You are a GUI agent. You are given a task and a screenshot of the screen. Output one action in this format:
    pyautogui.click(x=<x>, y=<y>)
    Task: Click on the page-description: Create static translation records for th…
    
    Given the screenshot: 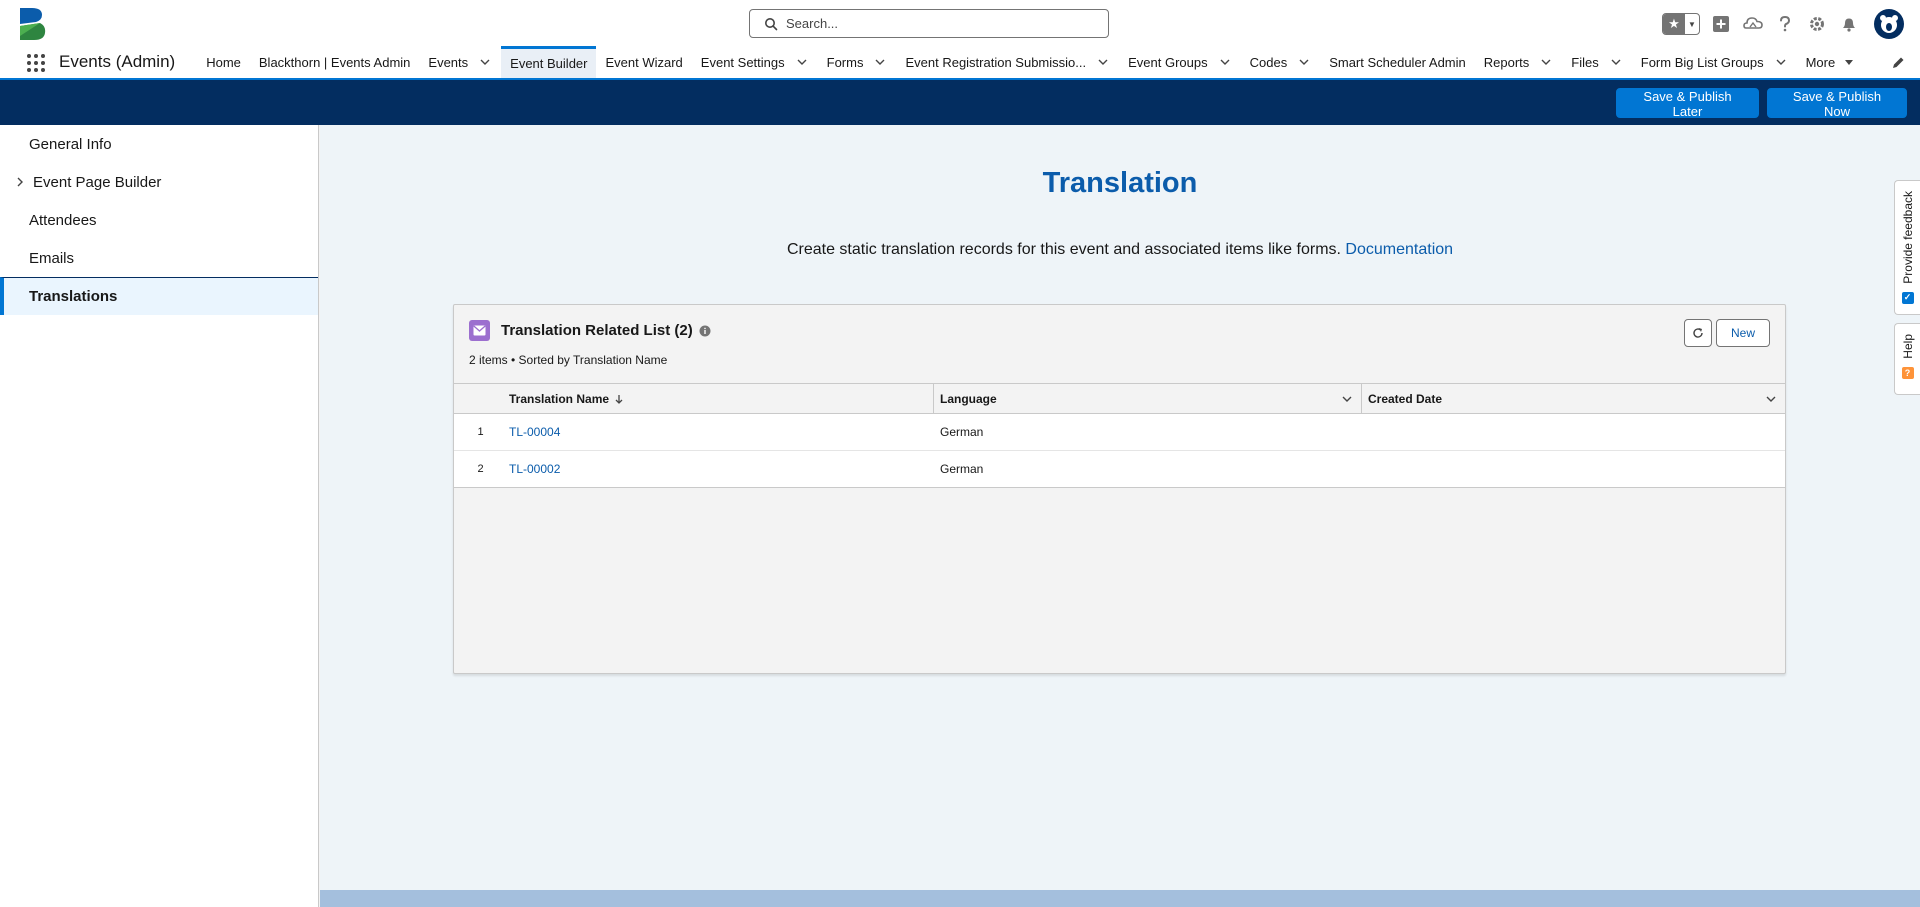 What is the action you would take?
    pyautogui.click(x=1120, y=250)
    